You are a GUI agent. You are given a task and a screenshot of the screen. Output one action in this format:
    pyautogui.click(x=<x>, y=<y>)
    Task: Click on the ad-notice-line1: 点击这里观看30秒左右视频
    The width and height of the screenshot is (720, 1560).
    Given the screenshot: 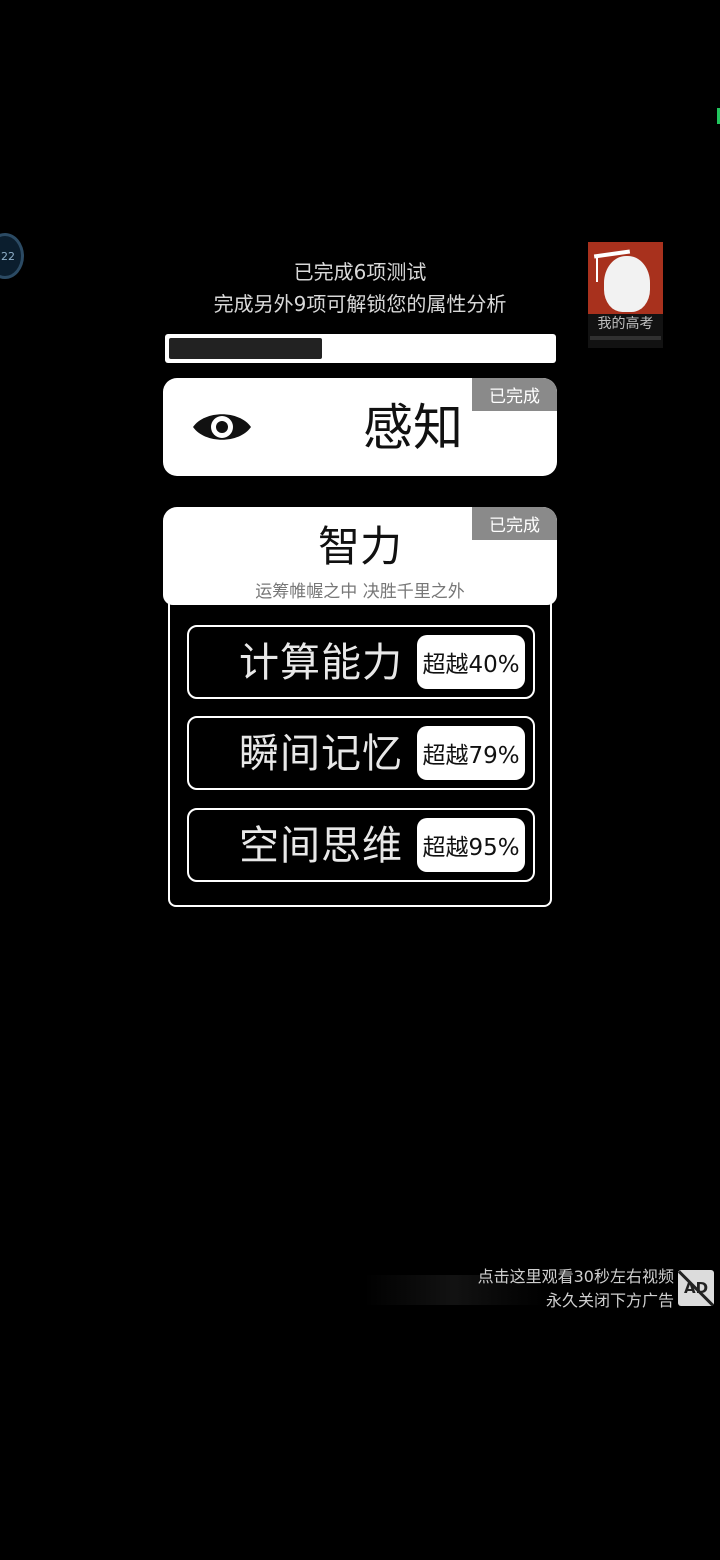 What is the action you would take?
    pyautogui.click(x=575, y=1276)
    